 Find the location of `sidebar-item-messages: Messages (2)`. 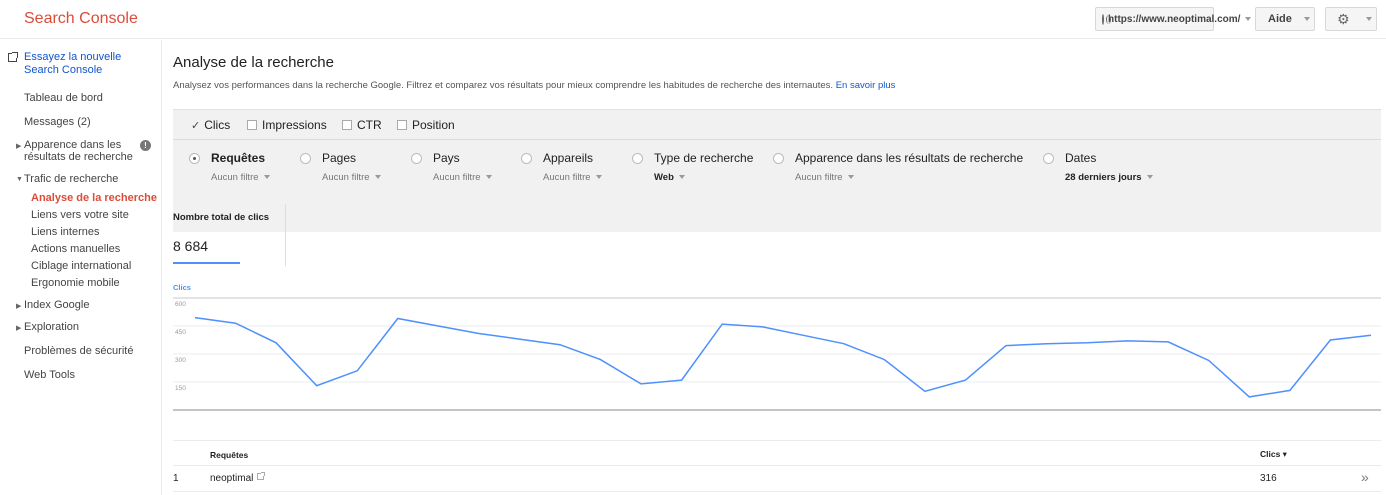

sidebar-item-messages: Messages (2) is located at coordinates (57, 122).